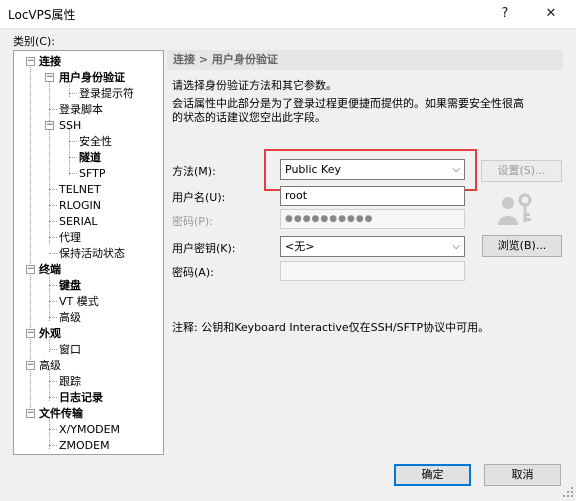 The height and width of the screenshot is (501, 576). Describe the element at coordinates (30, 413) in the screenshot. I see `expand-file-transfer-icon: −` at that location.